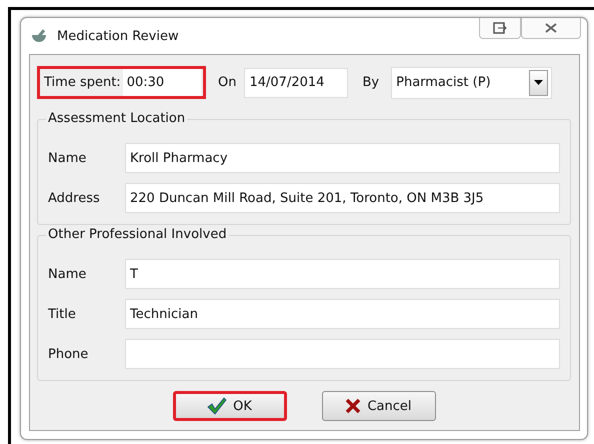  Describe the element at coordinates (227, 82) in the screenshot. I see `field-label: On` at that location.